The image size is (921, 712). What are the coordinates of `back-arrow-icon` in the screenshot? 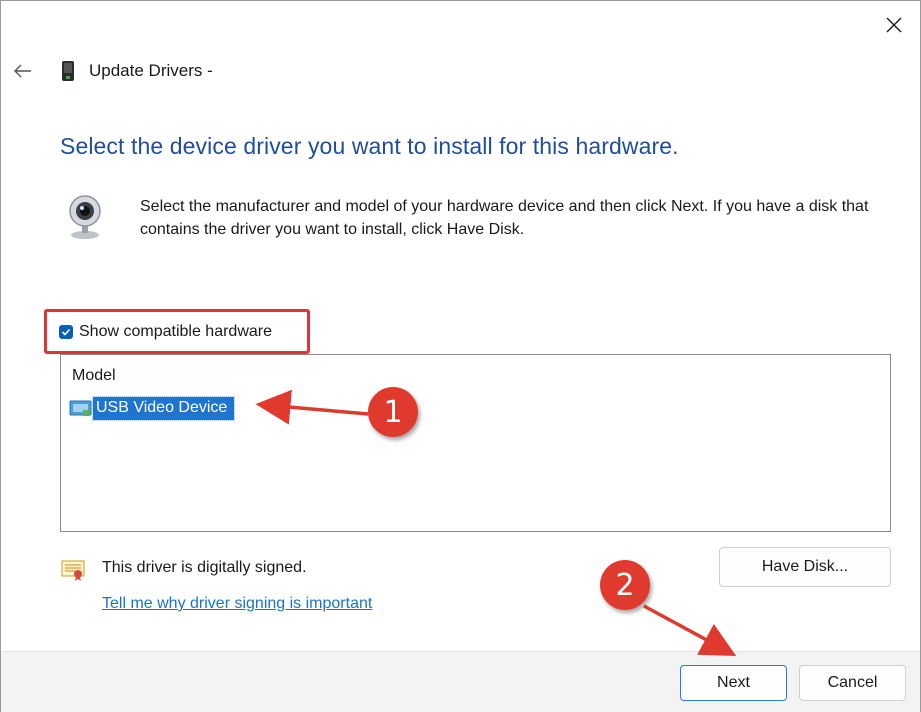 It's located at (22, 71).